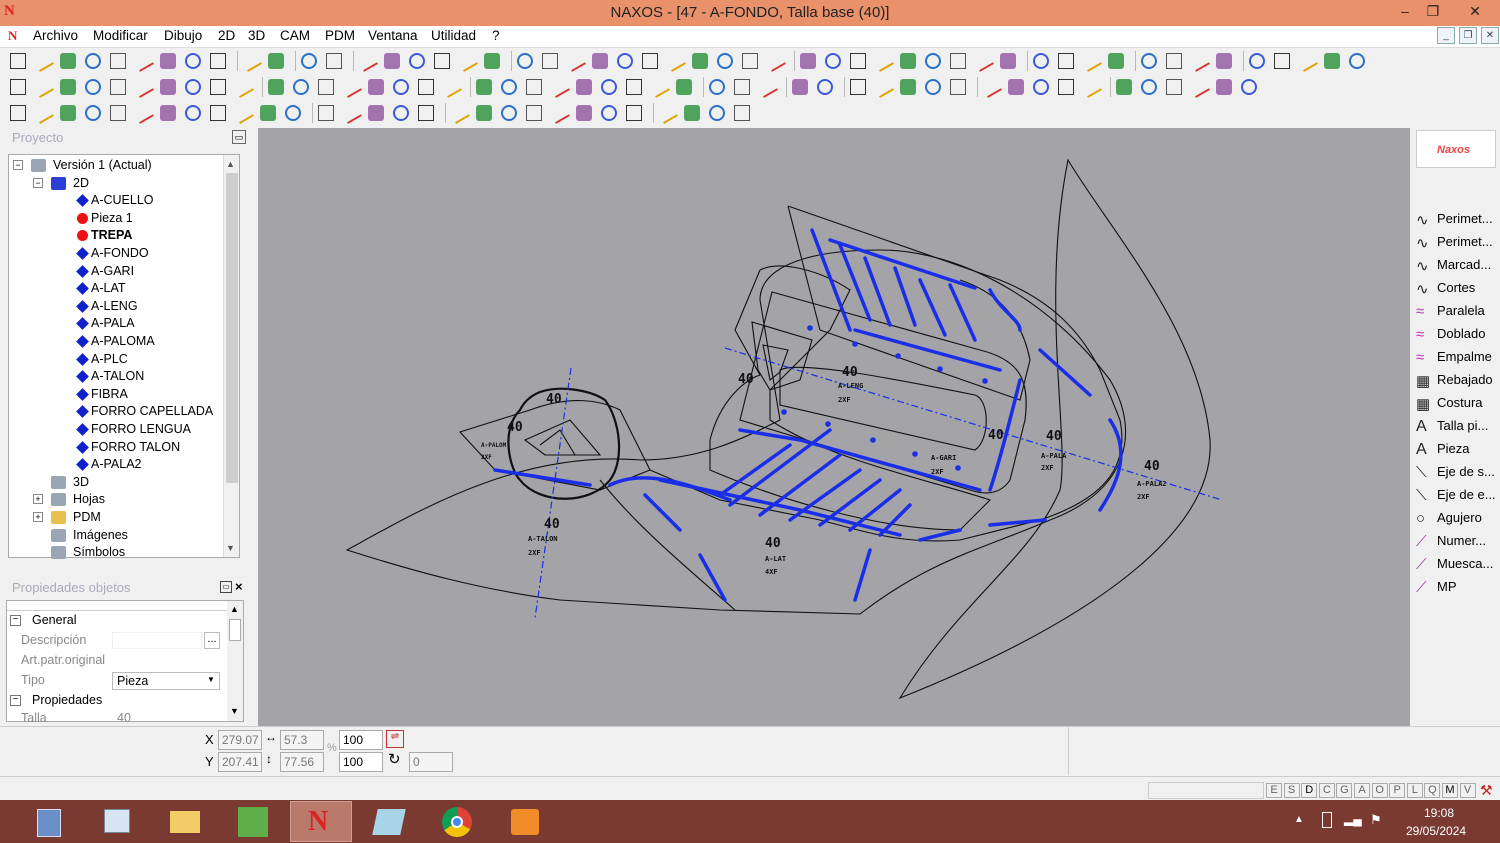 Image resolution: width=1500 pixels, height=843 pixels. What do you see at coordinates (114, 235) in the screenshot?
I see `tree-node: TREPA` at bounding box center [114, 235].